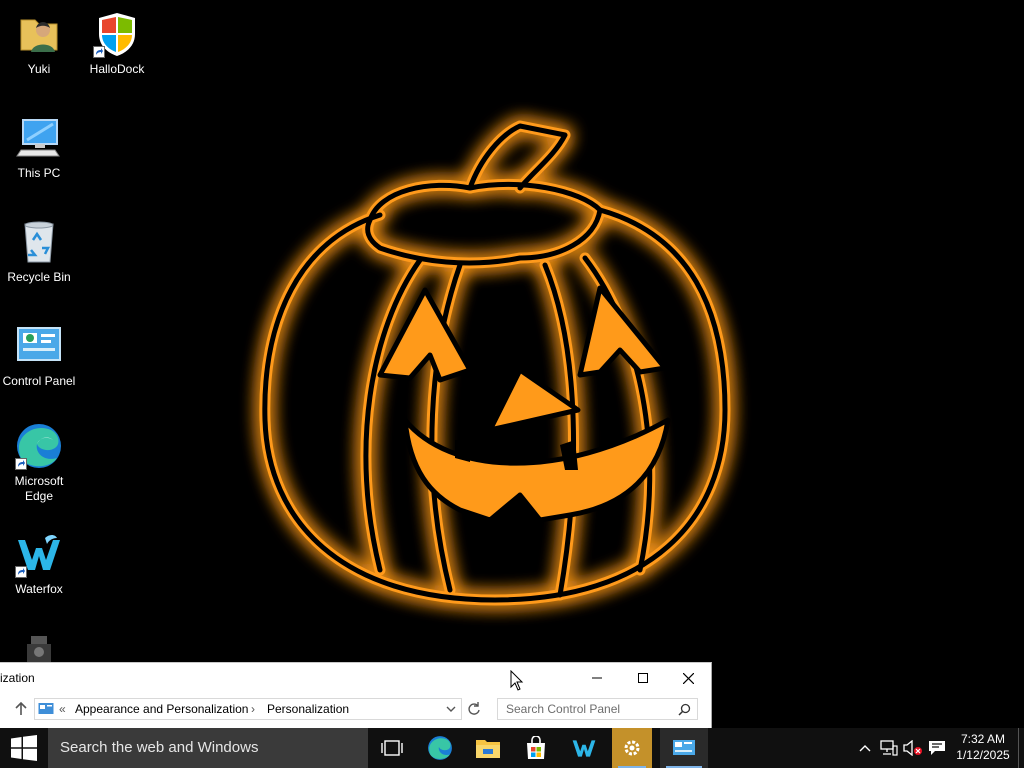  What do you see at coordinates (355, 678) in the screenshot?
I see `window-titlebar: ization` at bounding box center [355, 678].